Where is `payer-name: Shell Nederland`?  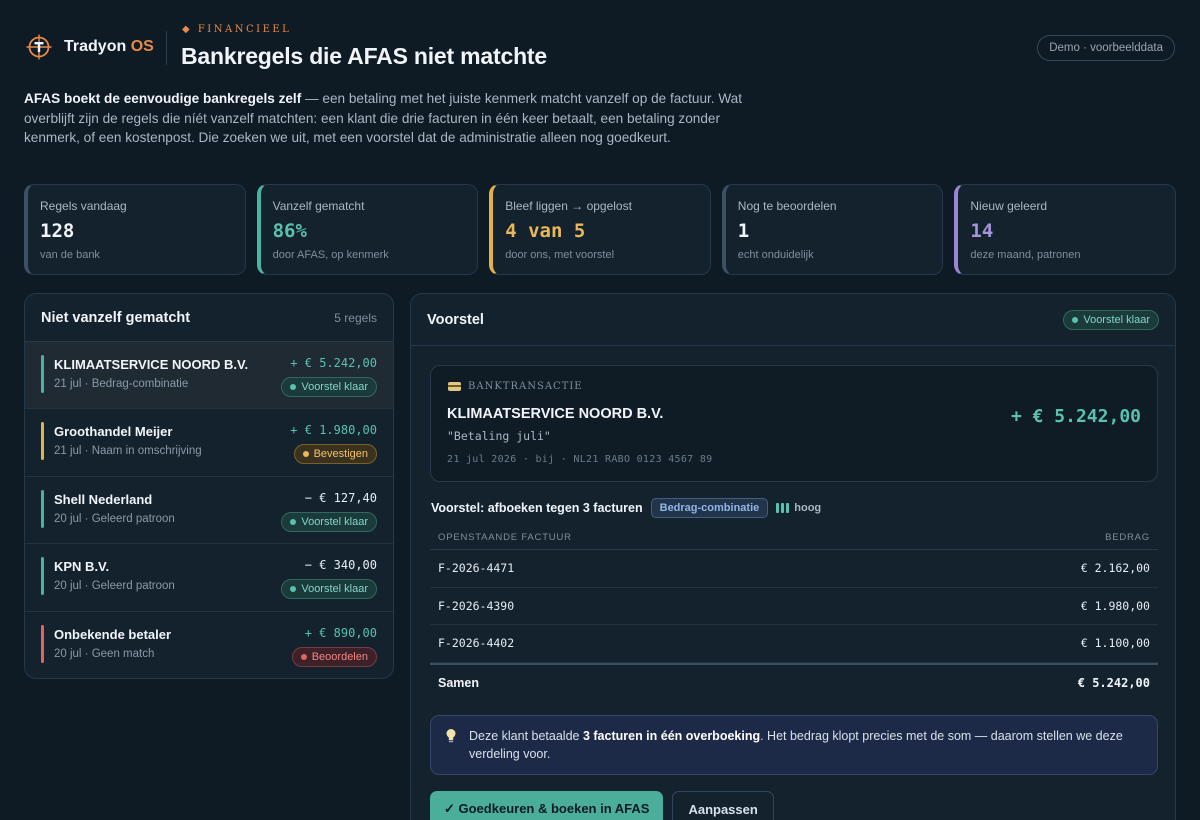
payer-name: Shell Nederland is located at coordinates (103, 499).